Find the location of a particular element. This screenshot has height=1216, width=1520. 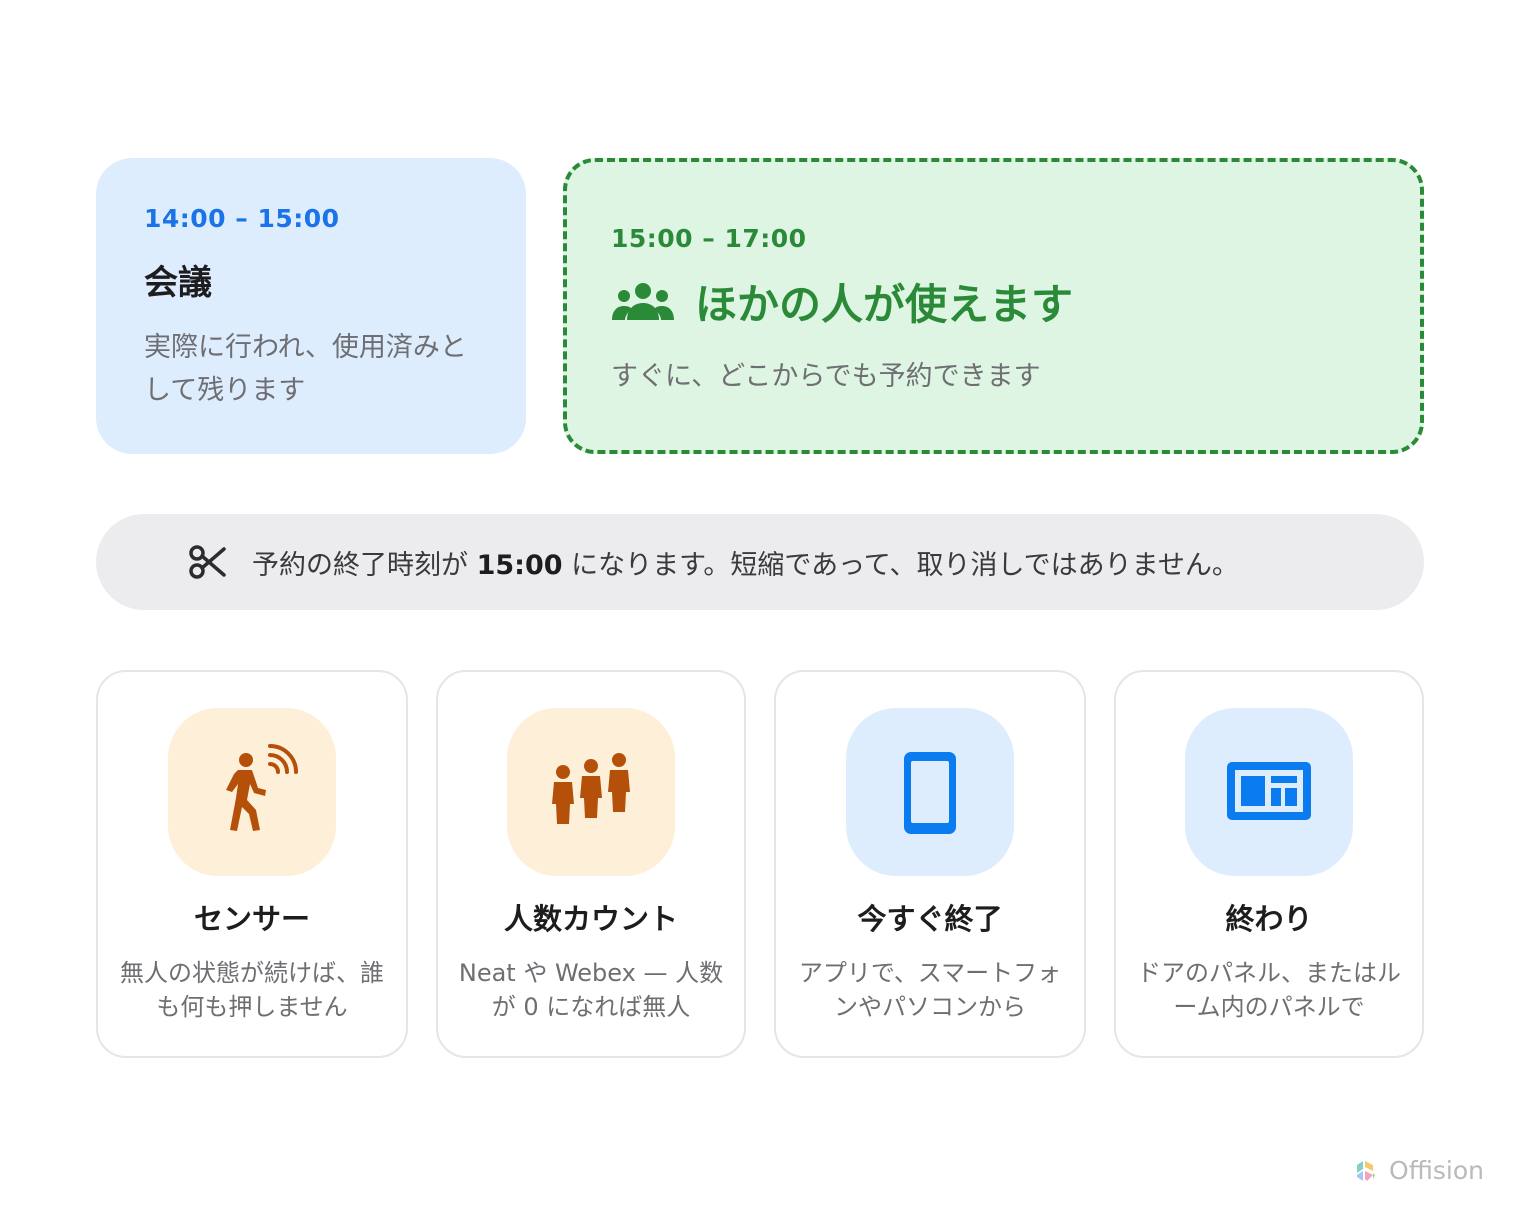

freed-slot-title: ほかの人が使えます is located at coordinates (884, 304).